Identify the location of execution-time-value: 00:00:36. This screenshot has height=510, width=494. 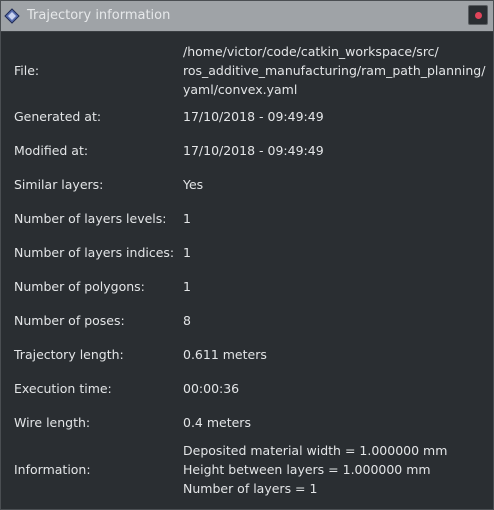
(211, 388).